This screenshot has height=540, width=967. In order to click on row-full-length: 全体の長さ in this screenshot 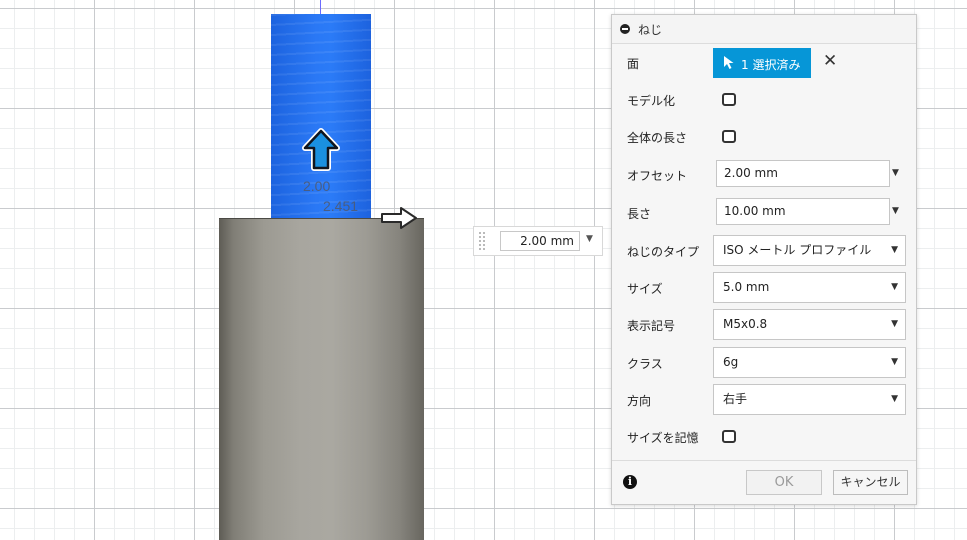, I will do `click(764, 137)`.